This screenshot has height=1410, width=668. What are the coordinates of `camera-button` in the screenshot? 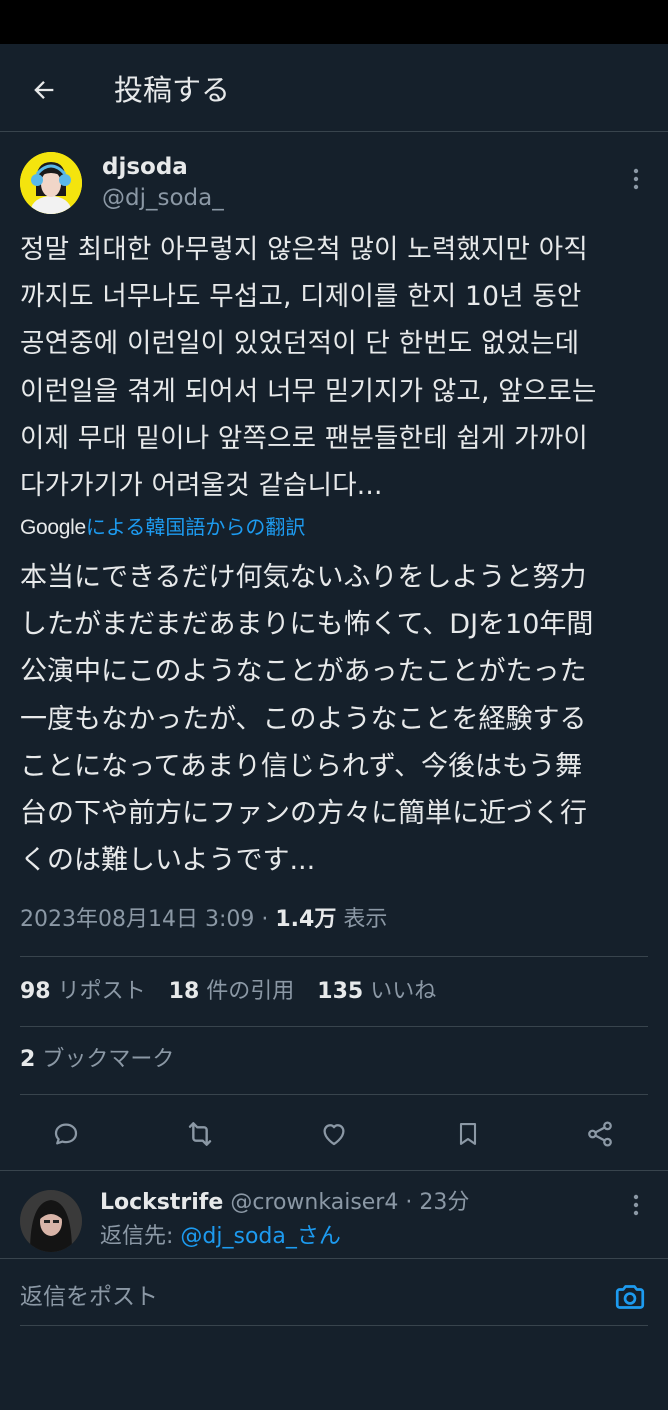 It's located at (630, 1297).